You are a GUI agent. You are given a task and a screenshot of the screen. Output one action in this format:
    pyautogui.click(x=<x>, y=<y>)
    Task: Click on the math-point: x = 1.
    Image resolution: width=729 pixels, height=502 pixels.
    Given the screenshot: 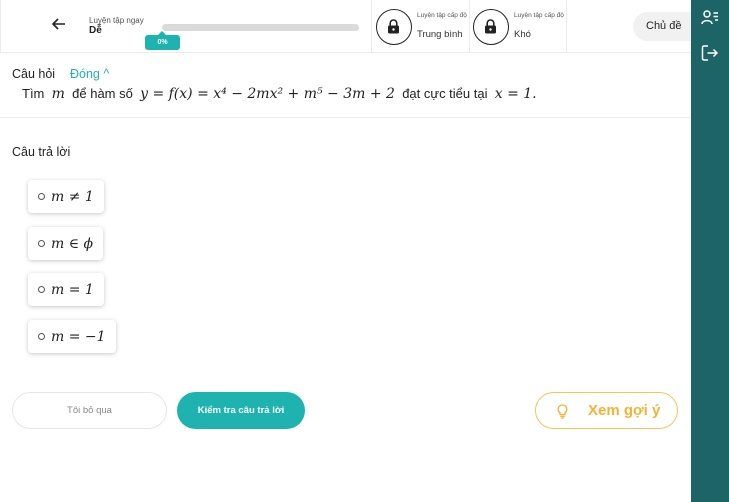 What is the action you would take?
    pyautogui.click(x=515, y=94)
    